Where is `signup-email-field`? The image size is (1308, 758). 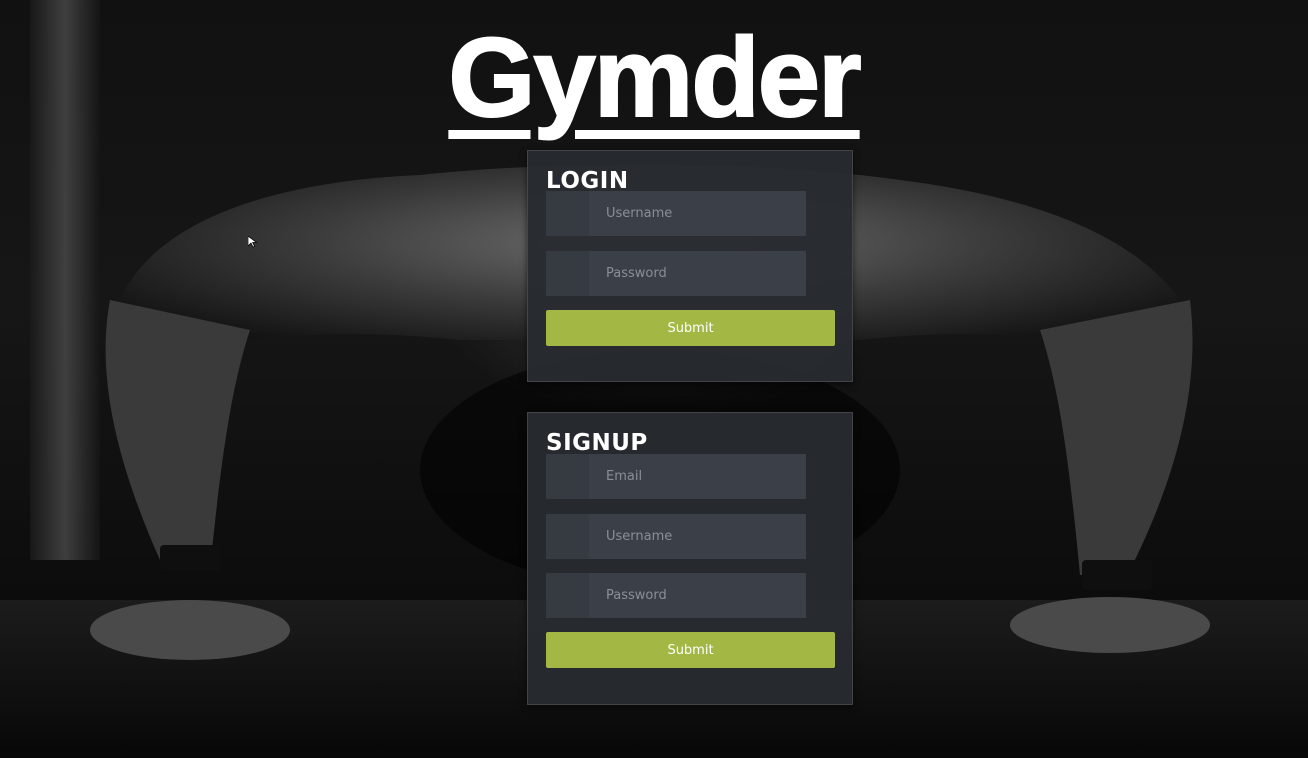
signup-email-field is located at coordinates (676, 476).